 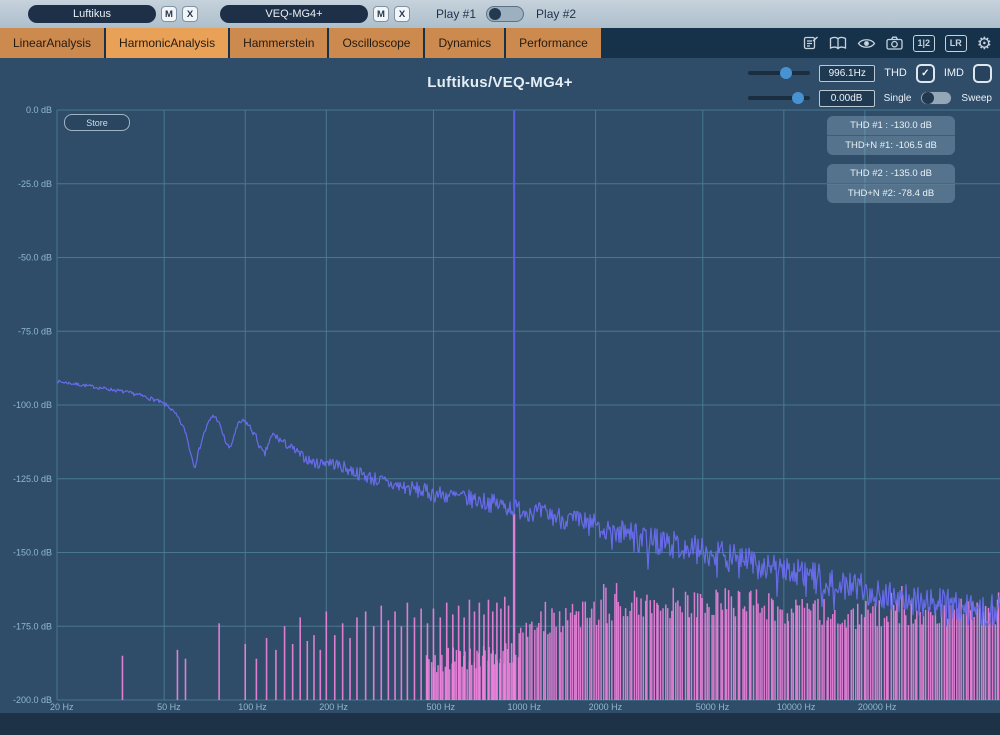 I want to click on level-slider, so click(x=778, y=98).